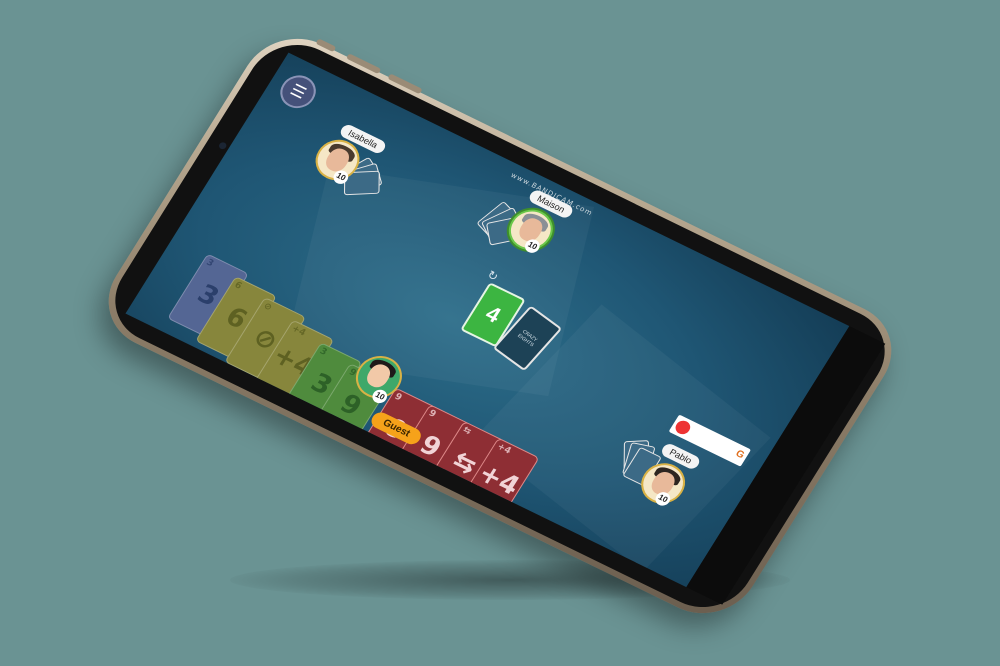 This screenshot has width=1000, height=666. What do you see at coordinates (222, 146) in the screenshot?
I see `camera-icon` at bounding box center [222, 146].